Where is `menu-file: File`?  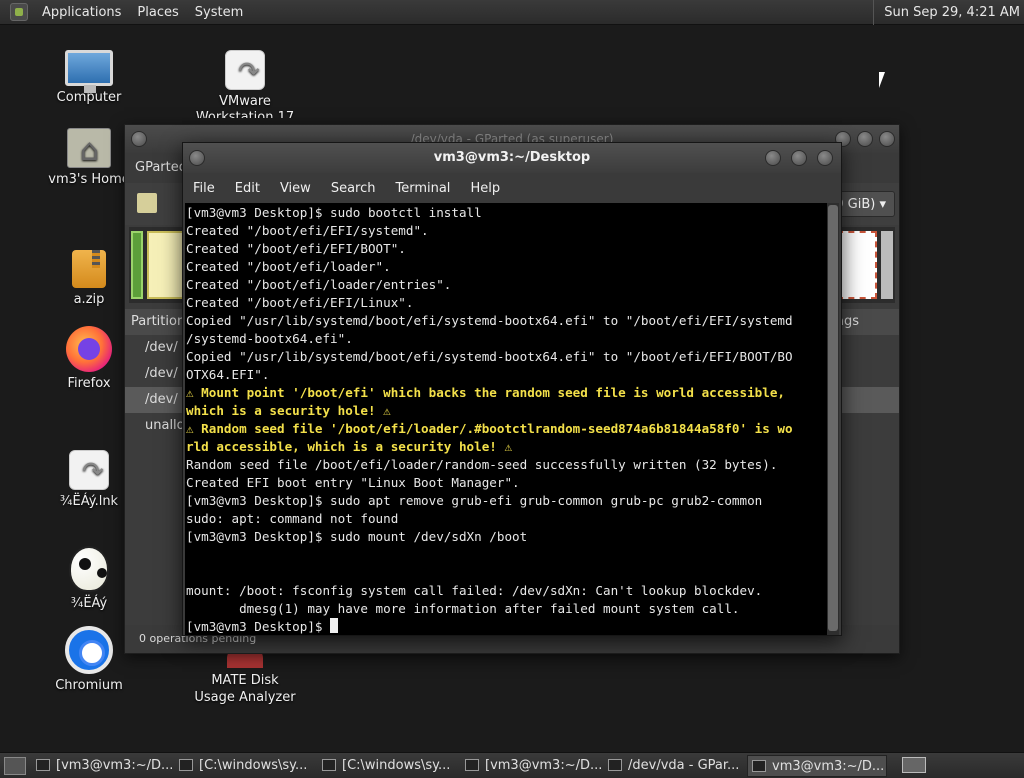
menu-file: File is located at coordinates (204, 188).